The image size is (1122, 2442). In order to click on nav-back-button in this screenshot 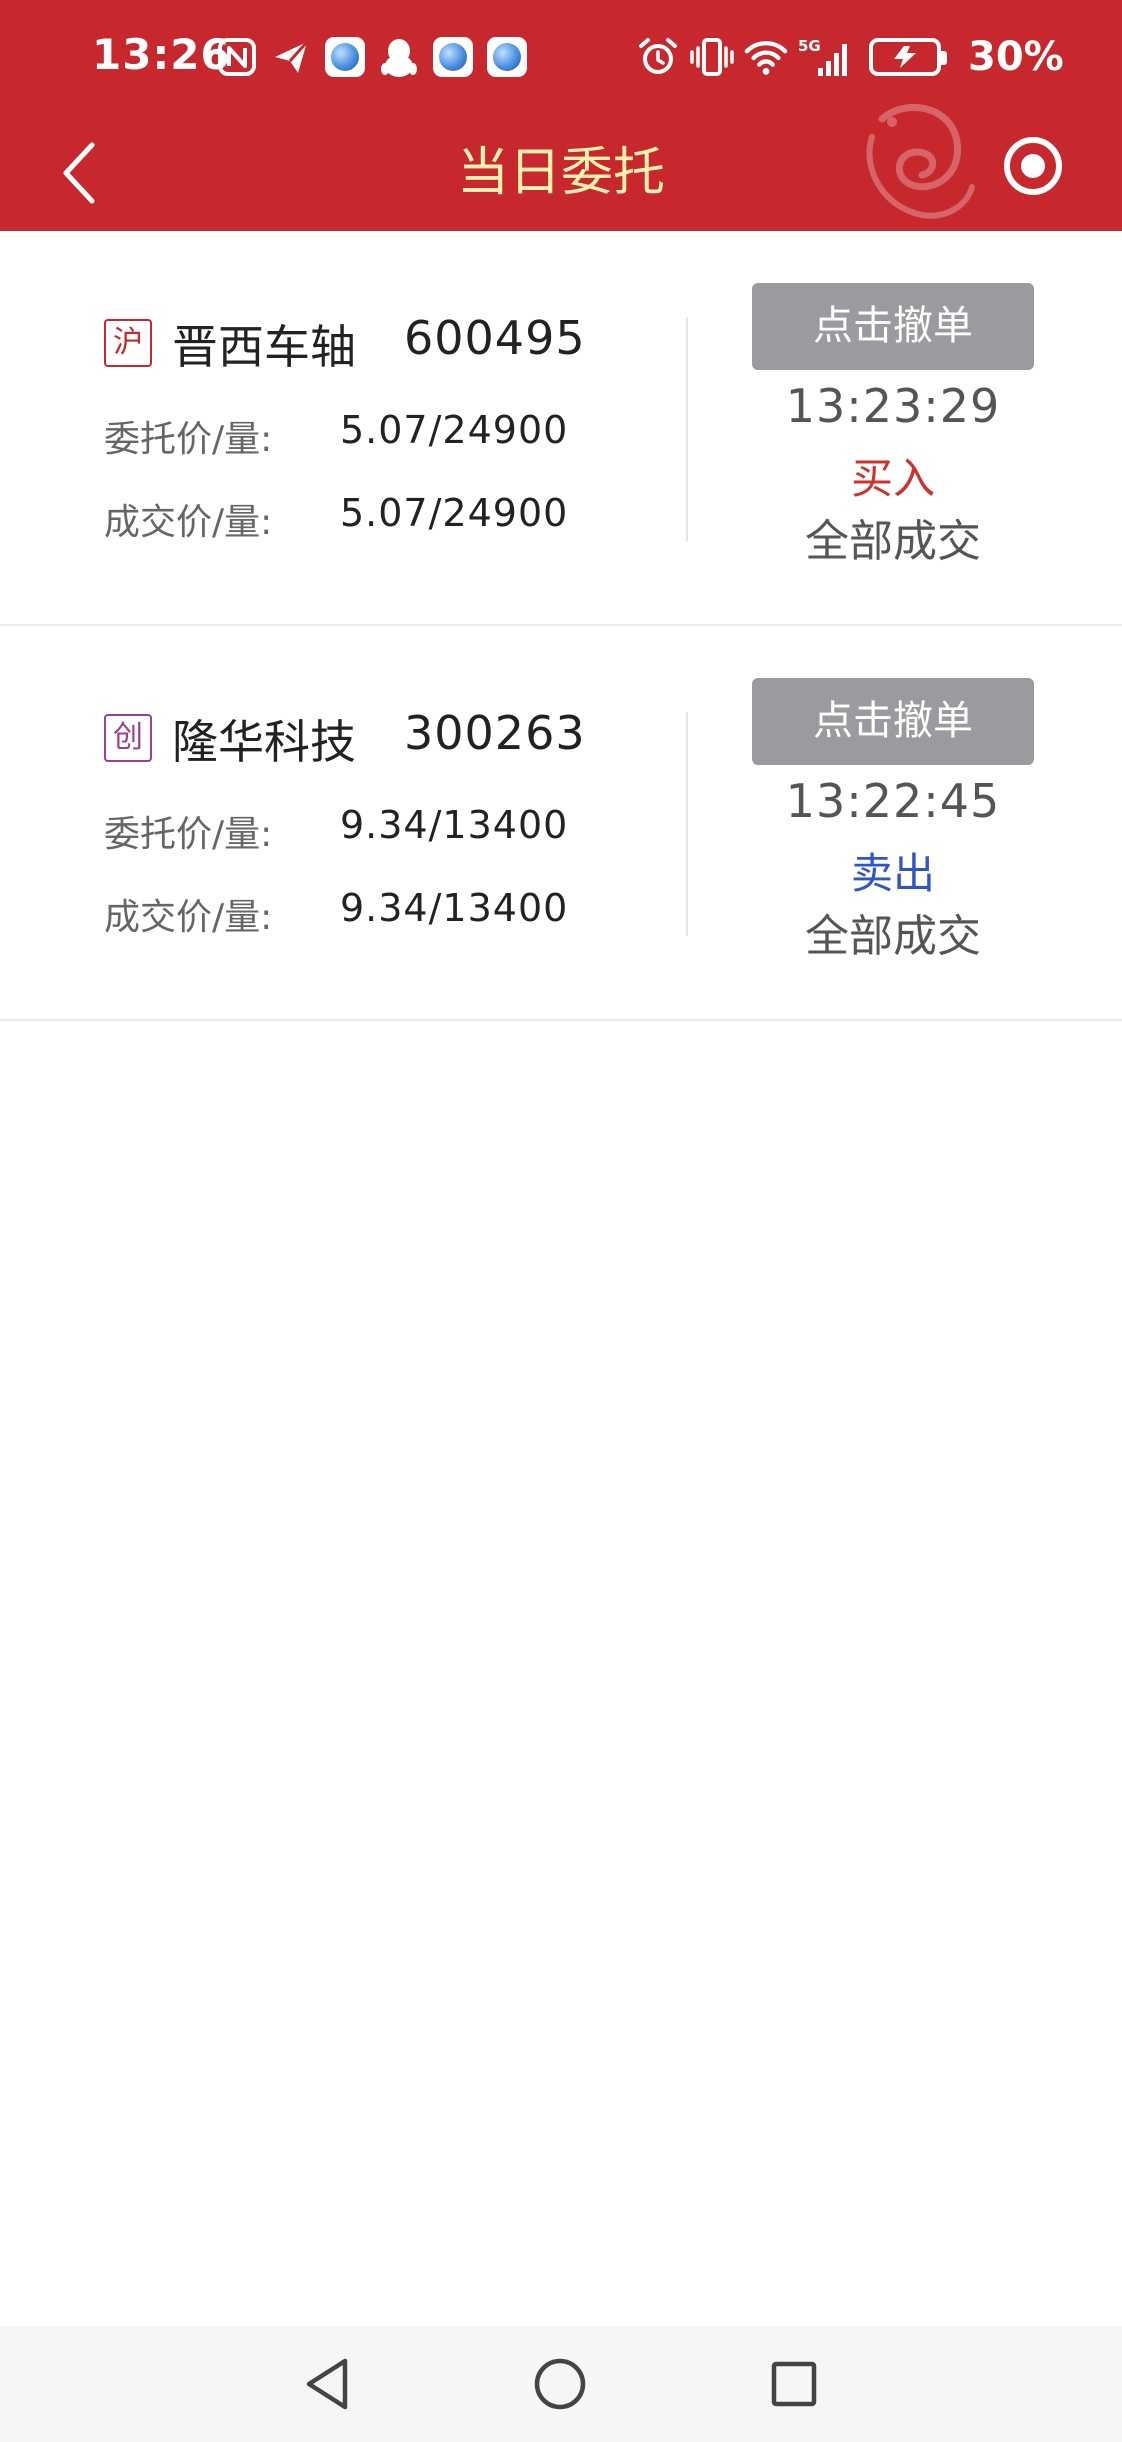, I will do `click(328, 2384)`.